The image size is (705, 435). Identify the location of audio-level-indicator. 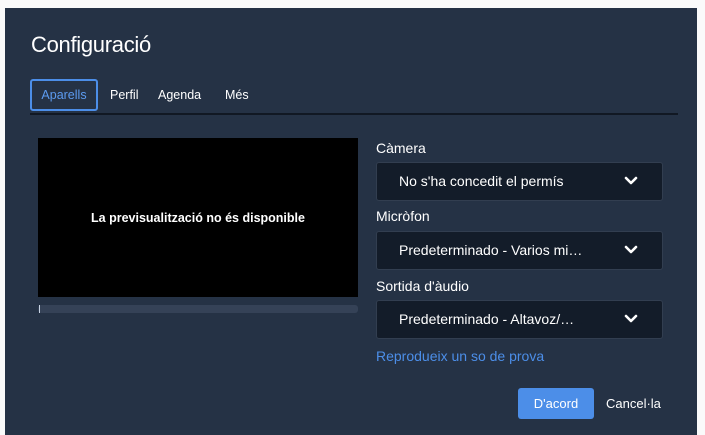
(39, 309).